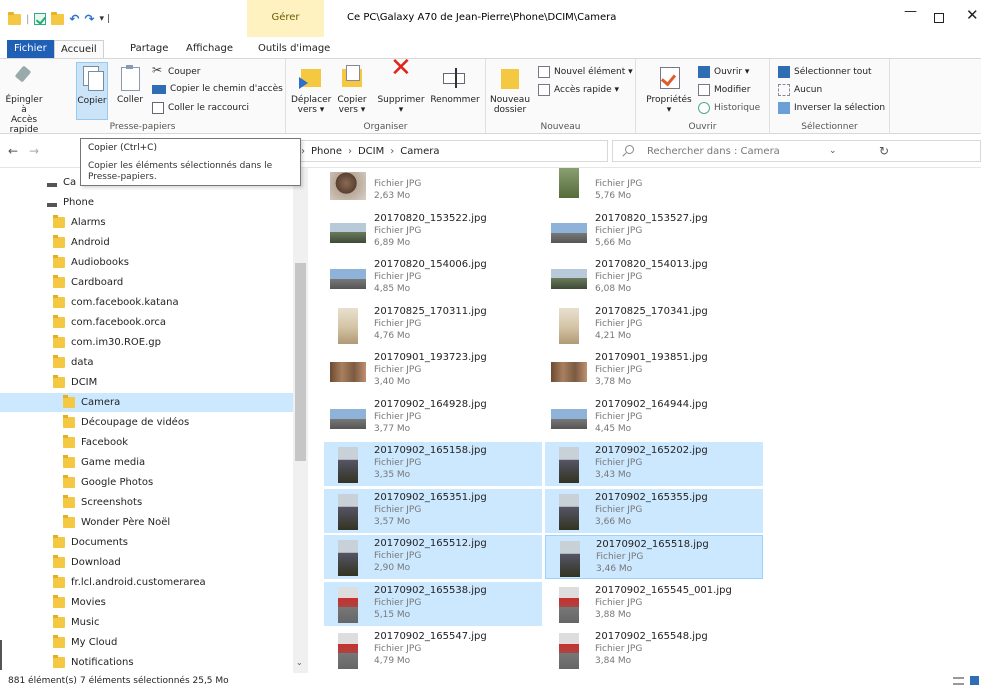  What do you see at coordinates (13, 151) in the screenshot?
I see `back-arrow-icon: ←` at bounding box center [13, 151].